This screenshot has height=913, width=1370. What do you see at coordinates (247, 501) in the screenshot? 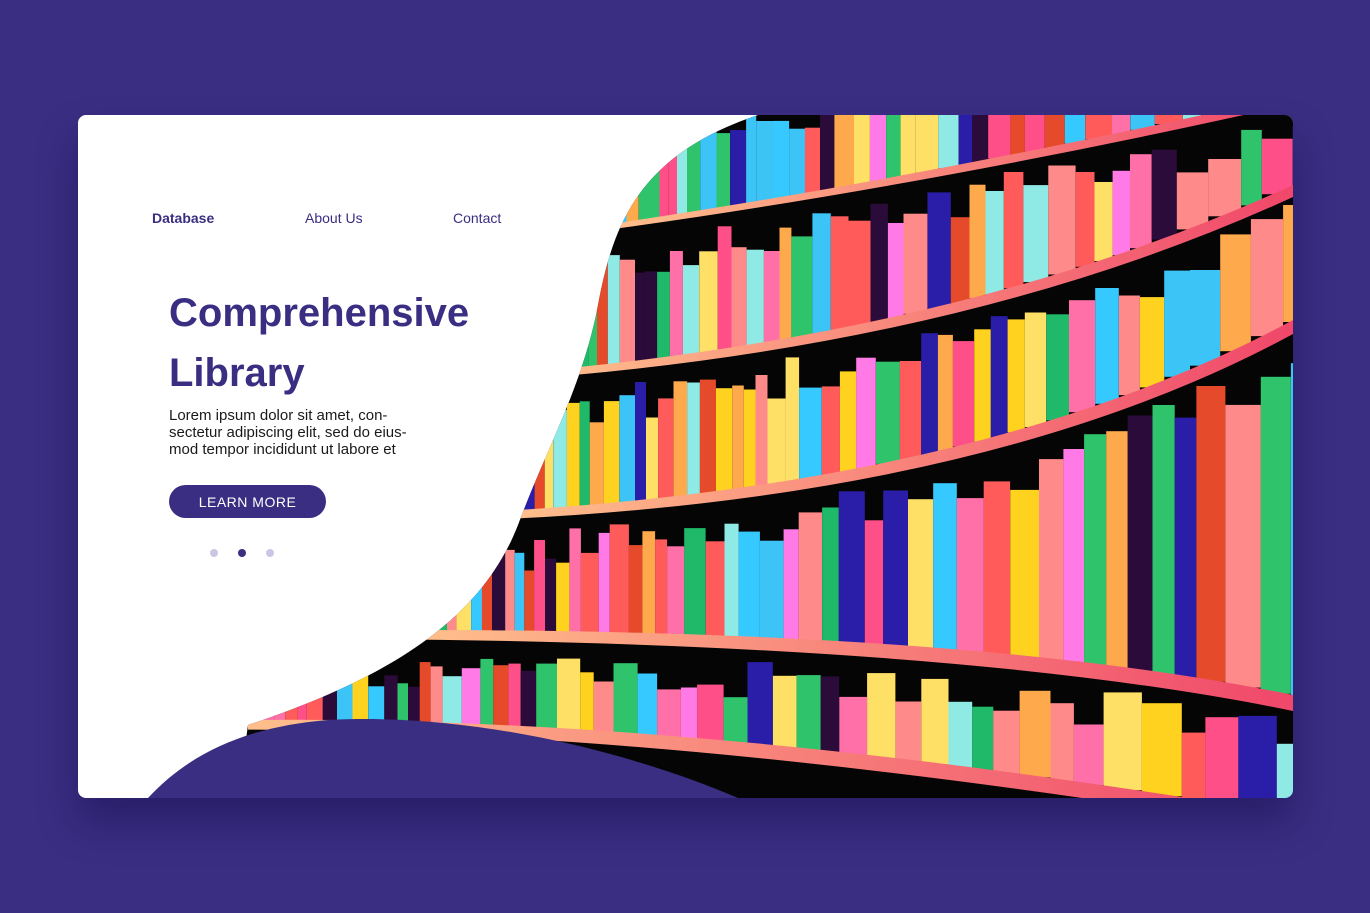
I see `learn-more-button: LEARN MORE` at bounding box center [247, 501].